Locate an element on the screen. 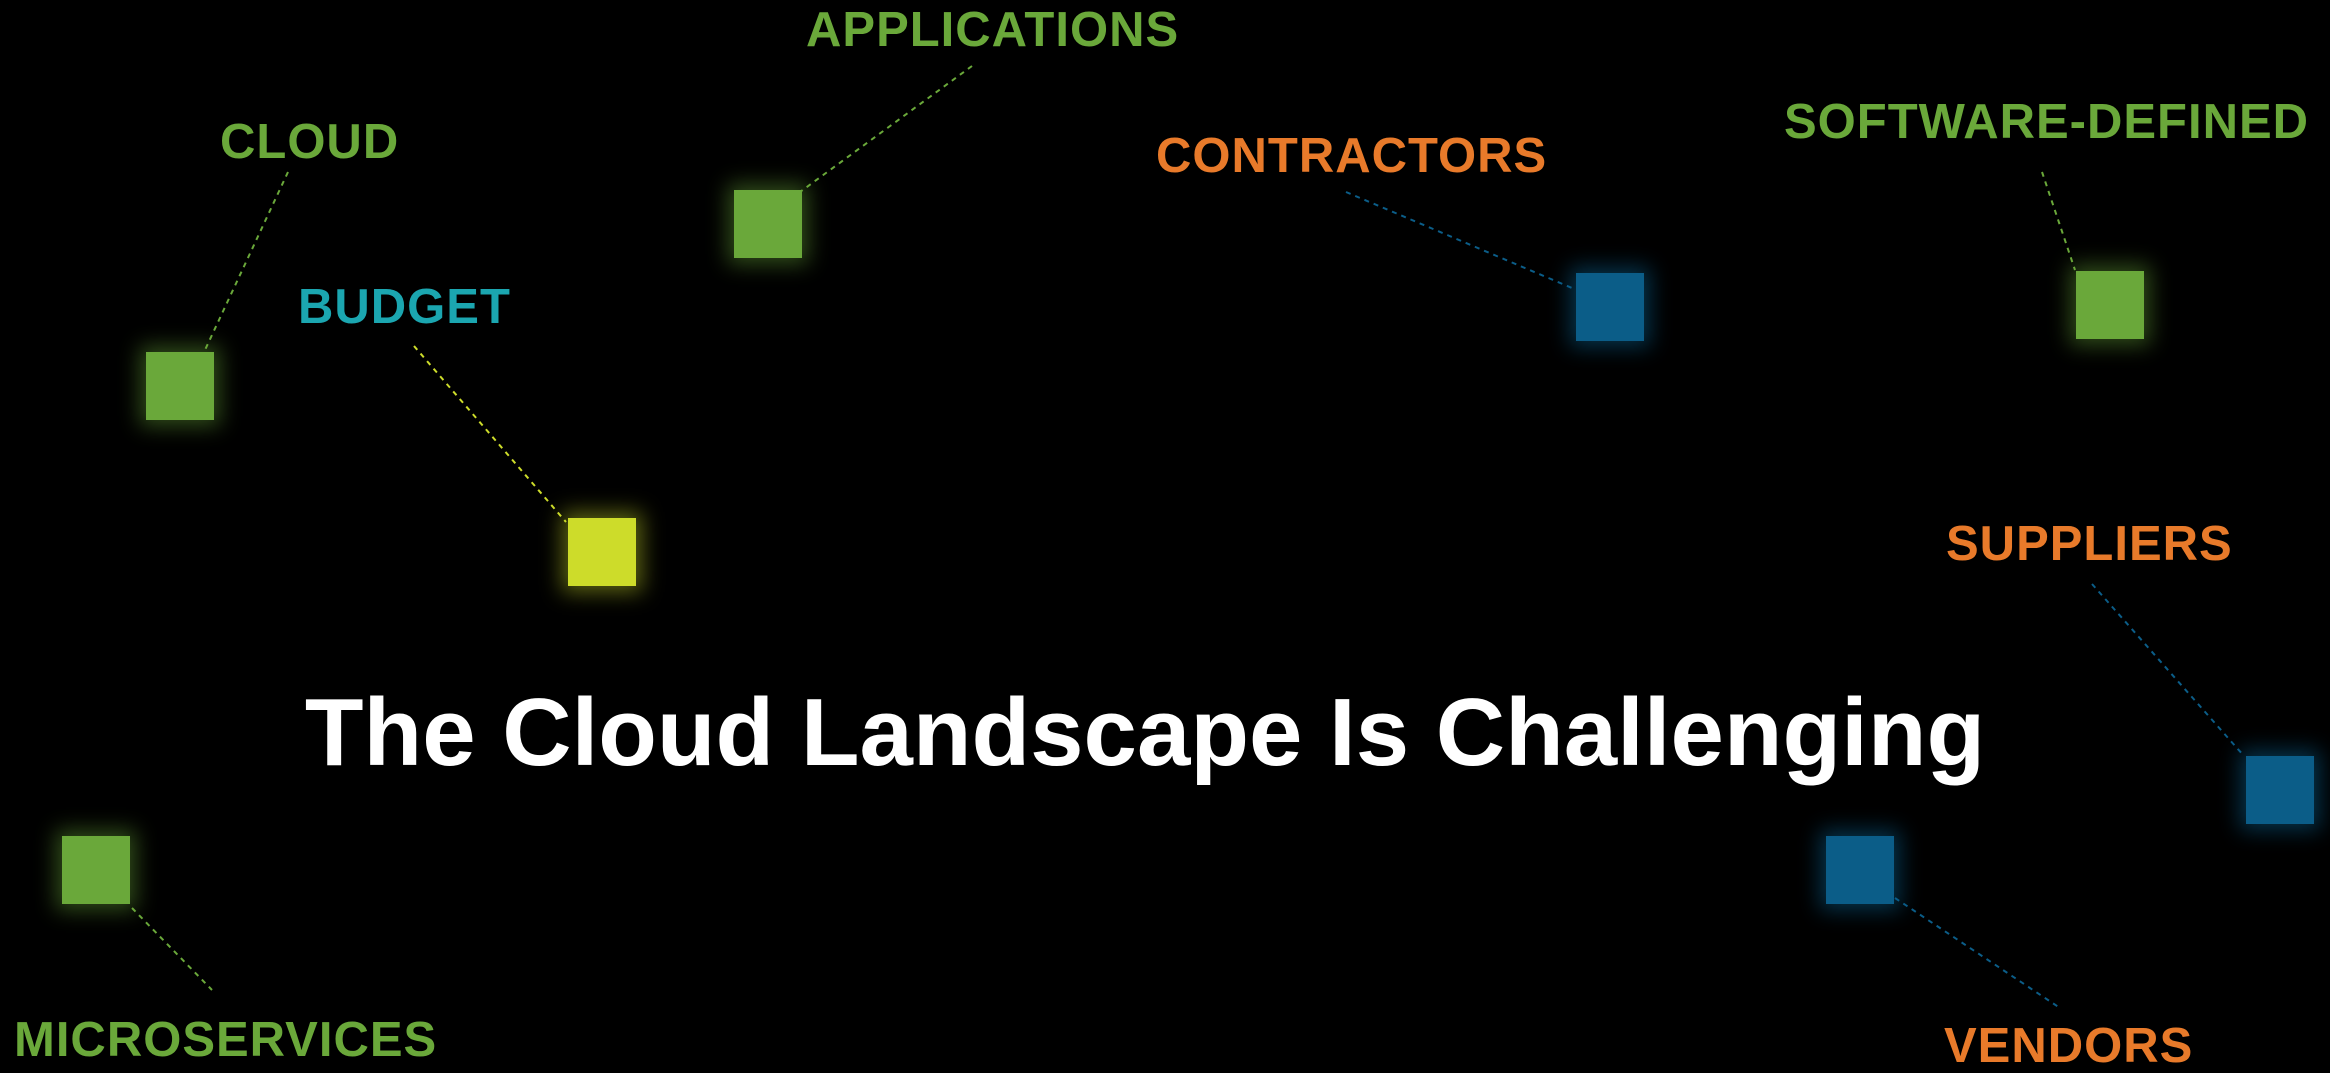  node-vendors is located at coordinates (1860, 870).